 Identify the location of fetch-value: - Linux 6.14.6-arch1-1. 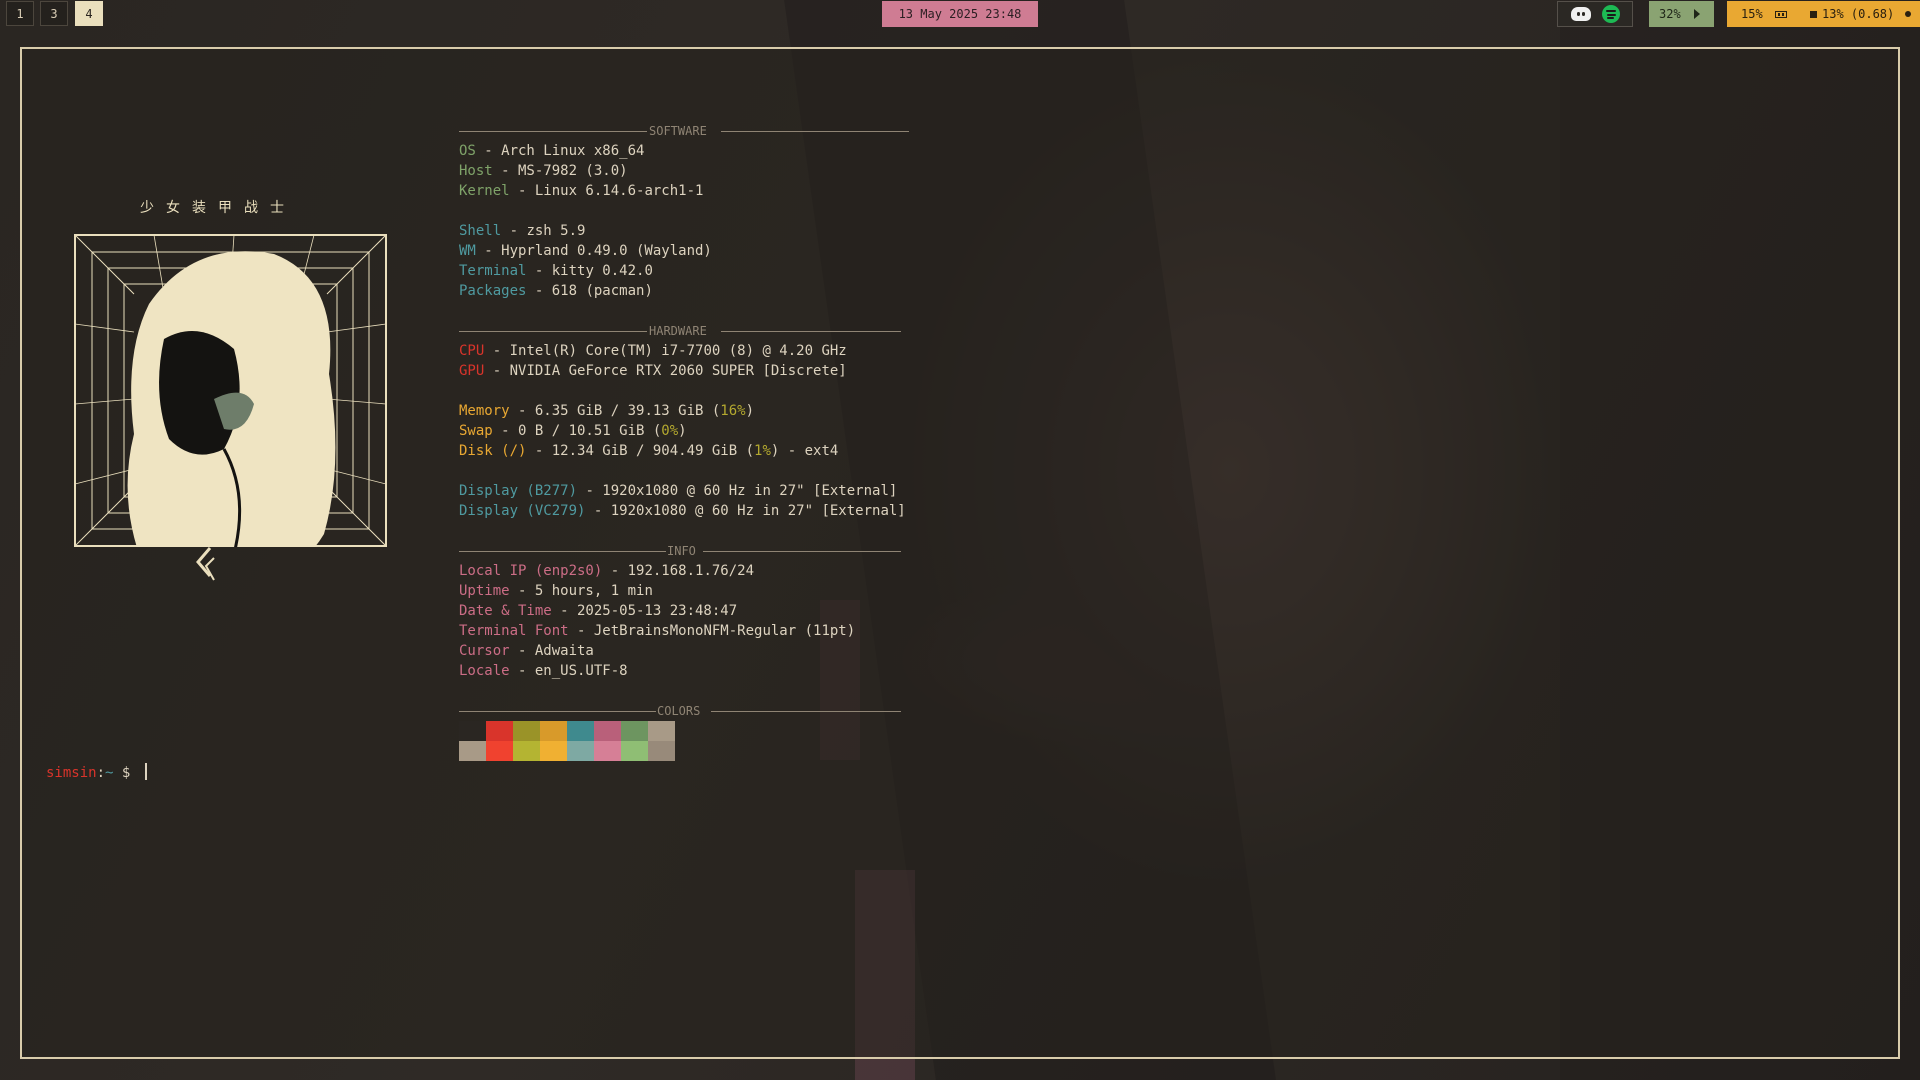
(606, 191).